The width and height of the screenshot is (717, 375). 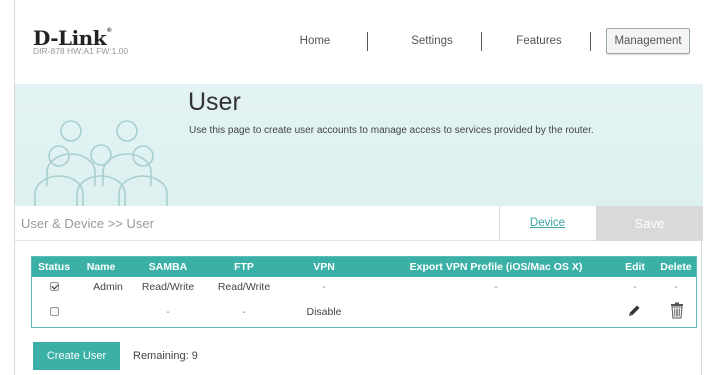 I want to click on col-vpn: VPN, so click(x=324, y=267).